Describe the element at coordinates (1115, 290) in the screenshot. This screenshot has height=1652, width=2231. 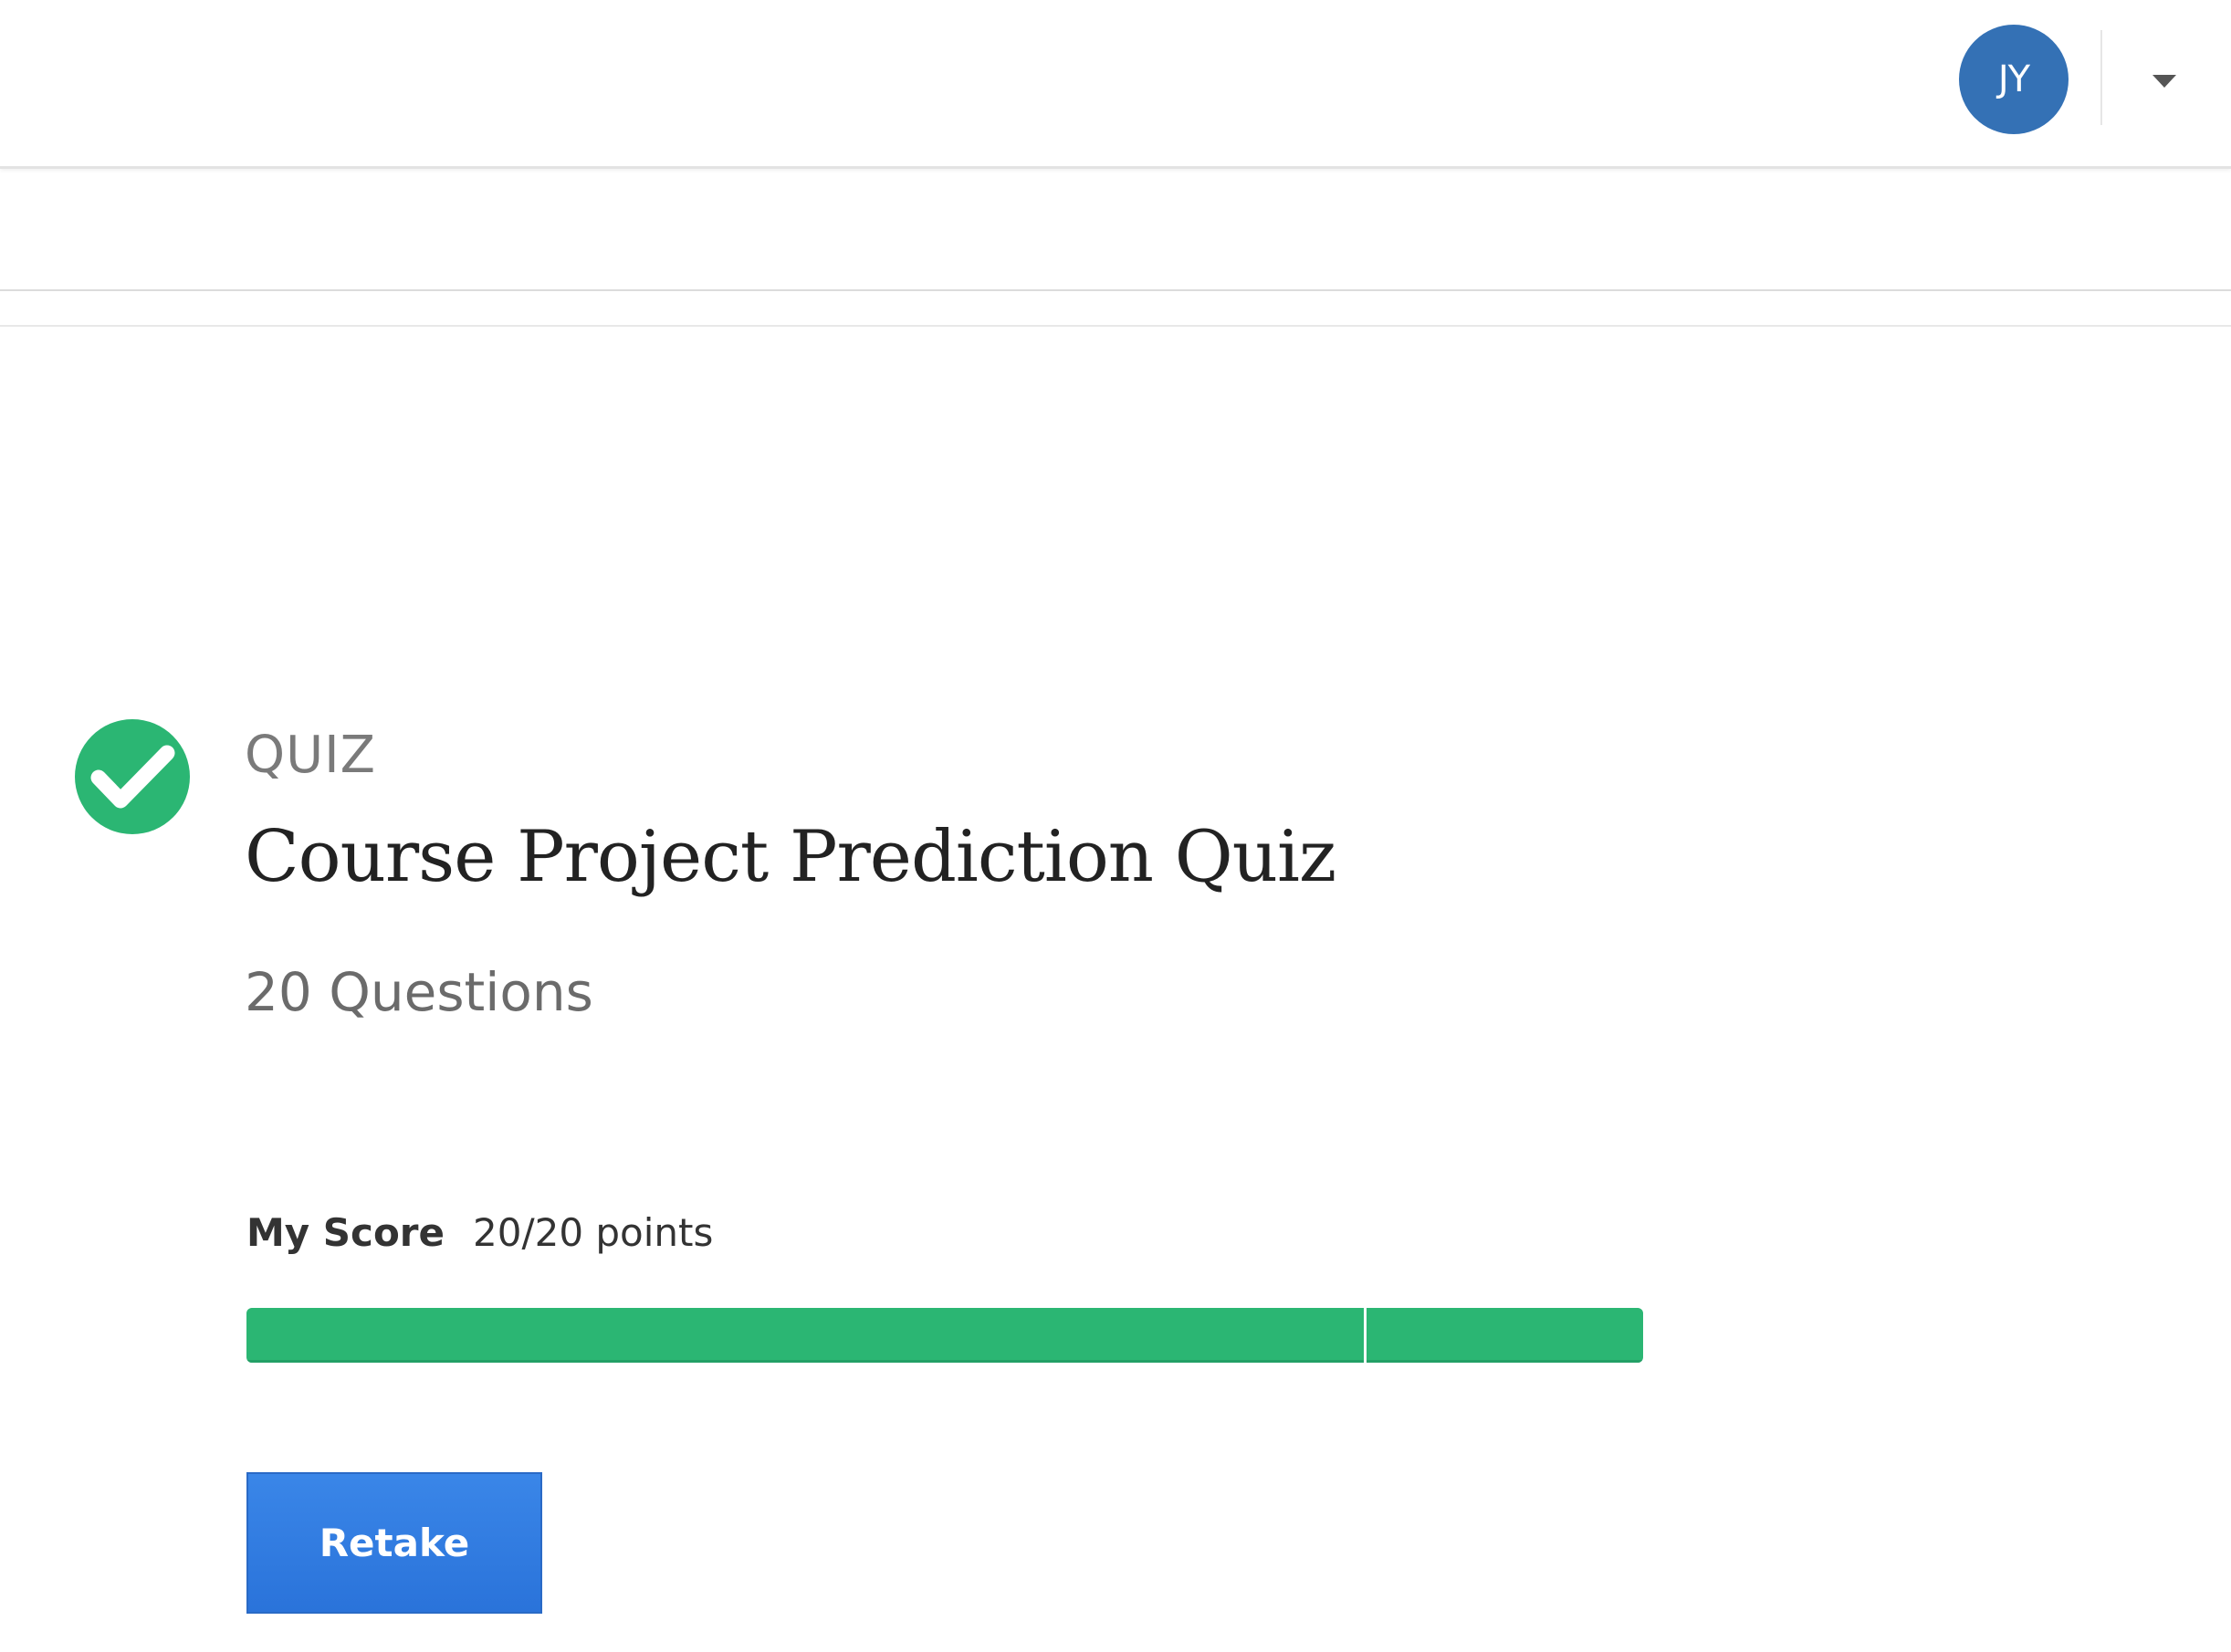
I see `subnav-divider` at that location.